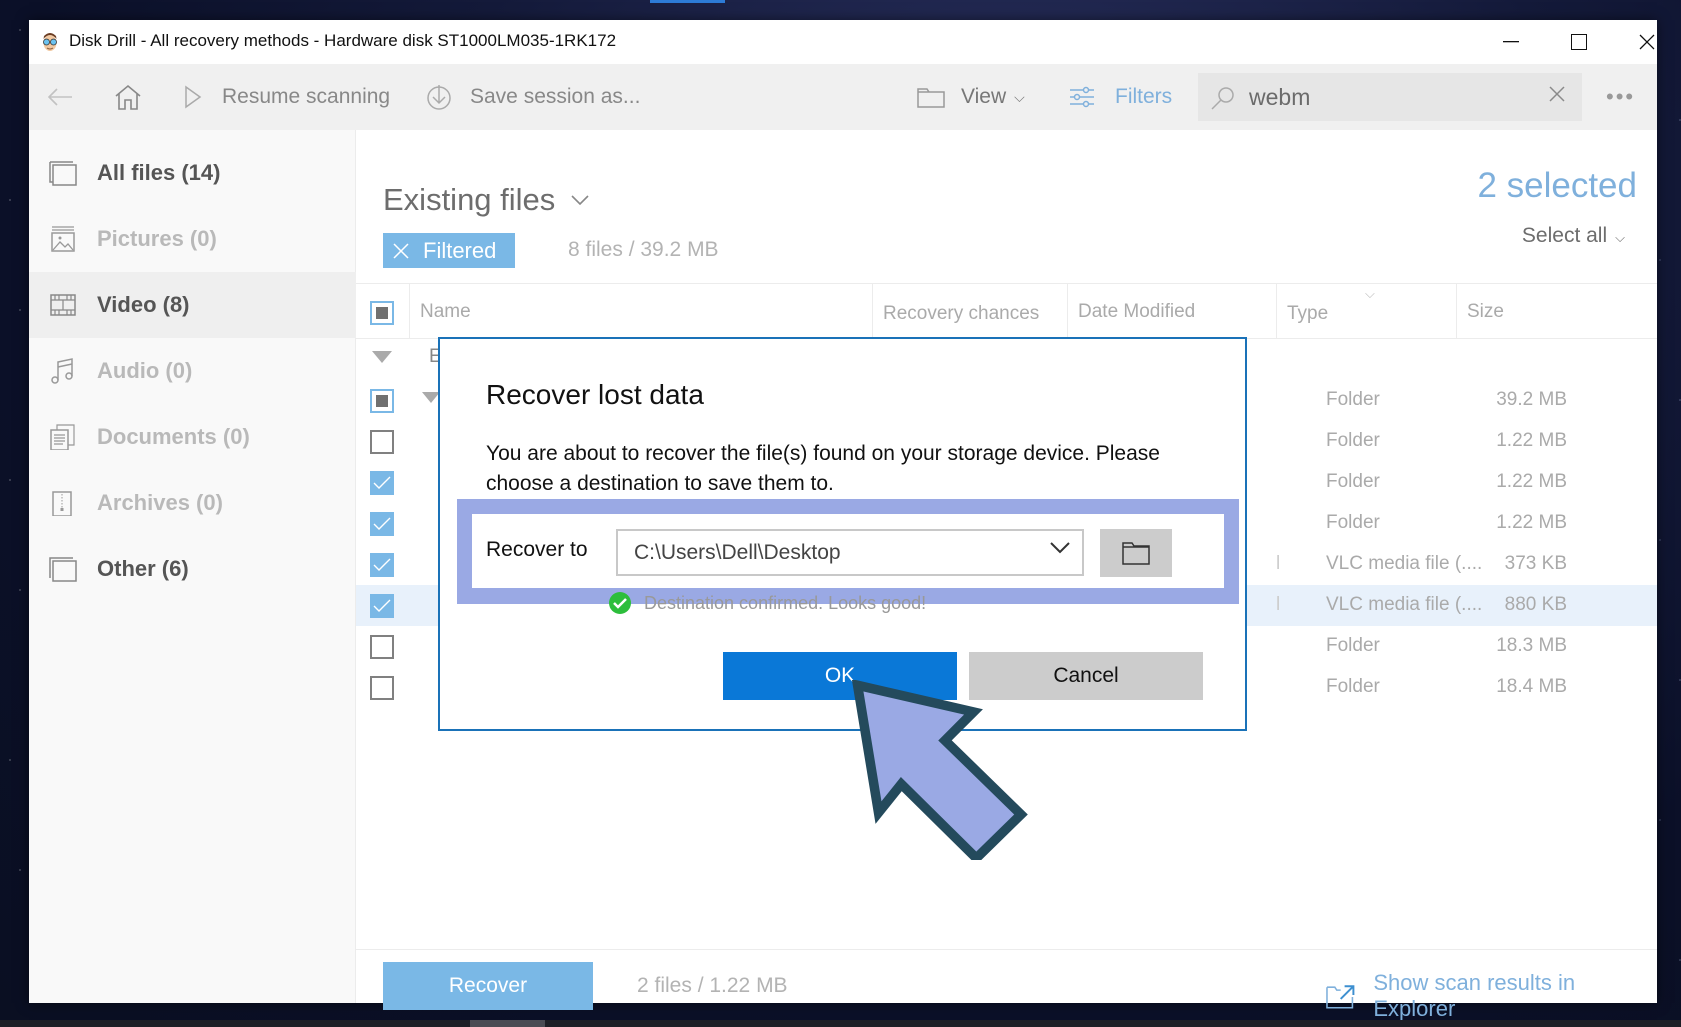 This screenshot has height=1027, width=1681. I want to click on ok-button: OK, so click(840, 676).